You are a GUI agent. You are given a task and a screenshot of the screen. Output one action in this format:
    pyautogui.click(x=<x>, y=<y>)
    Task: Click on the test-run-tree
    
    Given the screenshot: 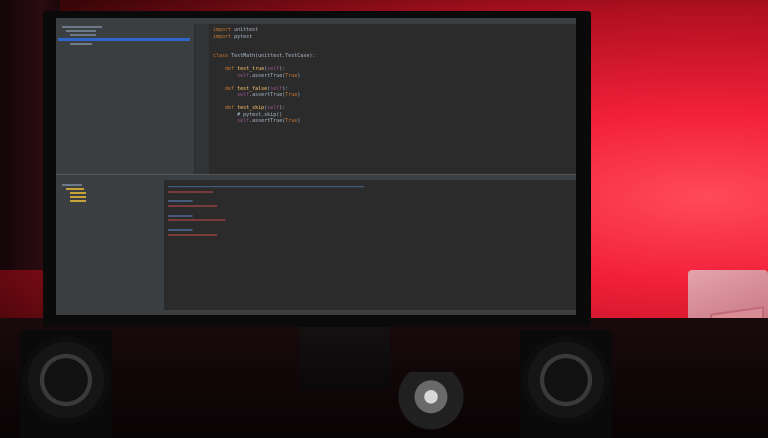 What is the action you would take?
    pyautogui.click(x=110, y=245)
    